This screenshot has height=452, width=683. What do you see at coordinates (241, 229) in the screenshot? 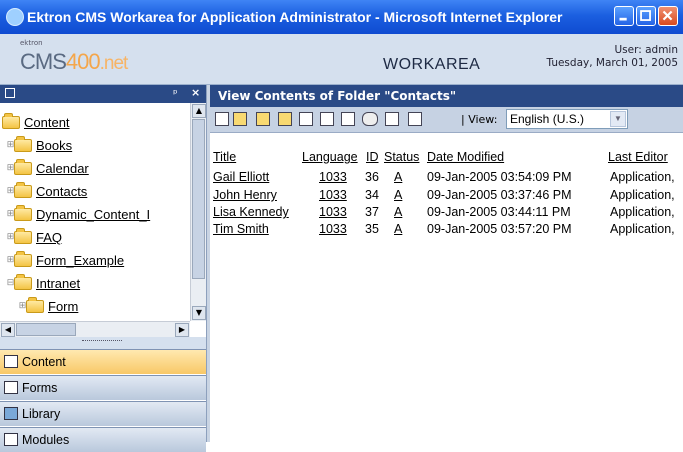
I see `row-title: Tim Smith` at bounding box center [241, 229].